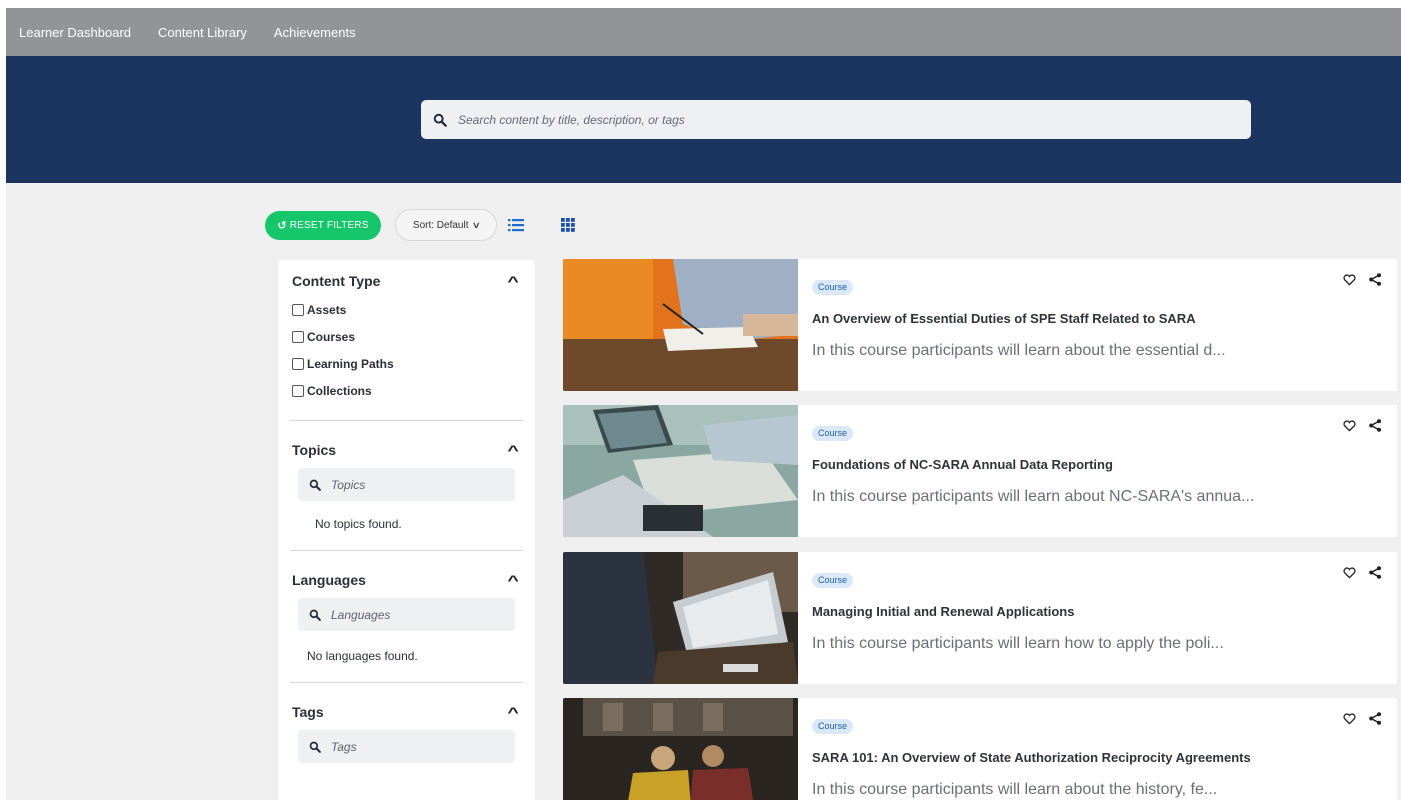 The image size is (1401, 800). Describe the element at coordinates (406, 580) in the screenshot. I see `languages-header: Languages ^` at that location.